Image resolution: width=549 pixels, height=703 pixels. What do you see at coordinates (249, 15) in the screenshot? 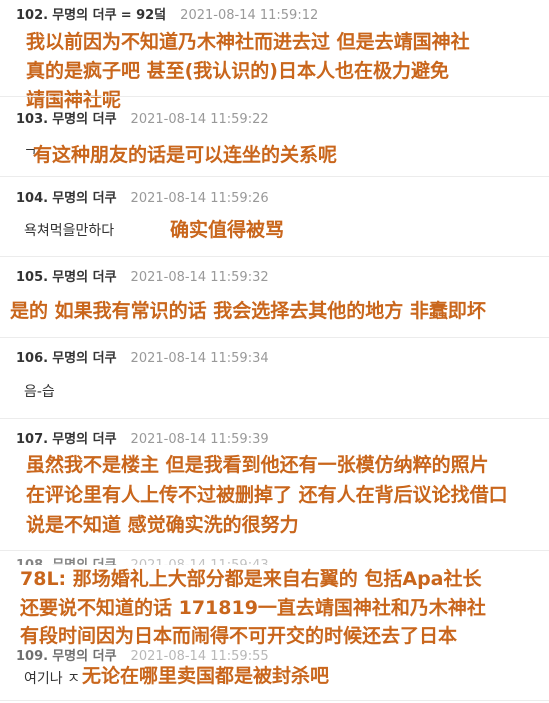
I see `comment-timestamp: 2021-08-14 11:59:12` at bounding box center [249, 15].